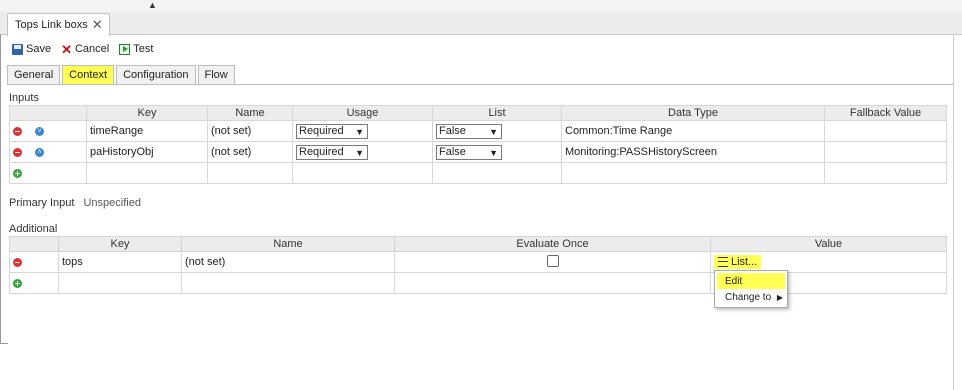 The image size is (962, 390). I want to click on test-button: Test, so click(136, 49).